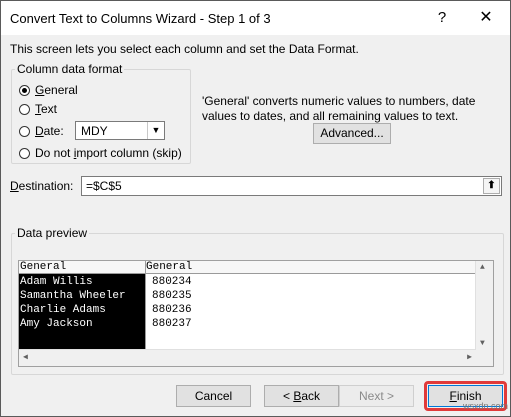 This screenshot has height=417, width=511. What do you see at coordinates (94, 131) in the screenshot?
I see `date-format-value: MDY` at bounding box center [94, 131].